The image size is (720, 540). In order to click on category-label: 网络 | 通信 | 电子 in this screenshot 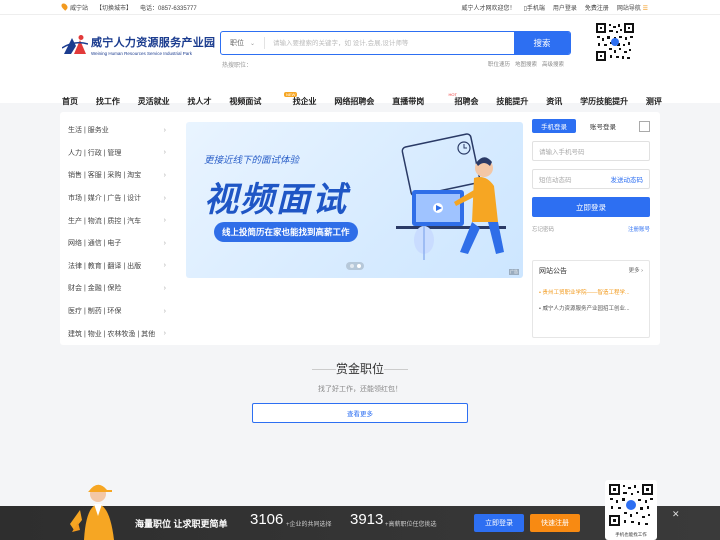, I will do `click(95, 244)`.